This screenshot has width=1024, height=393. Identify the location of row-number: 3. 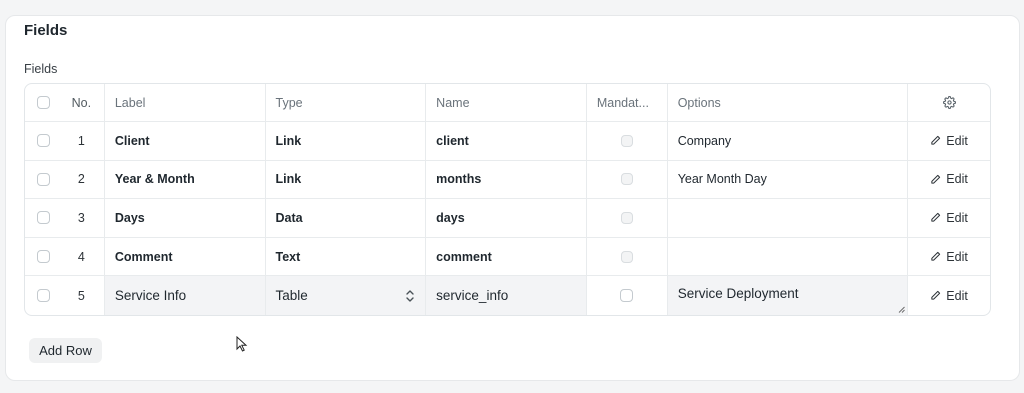
(82, 218).